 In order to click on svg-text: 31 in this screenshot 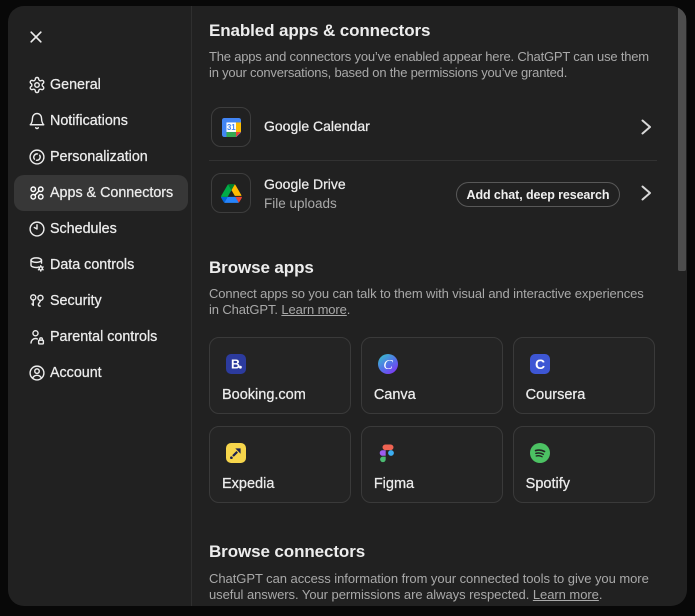, I will do `click(230, 127)`.